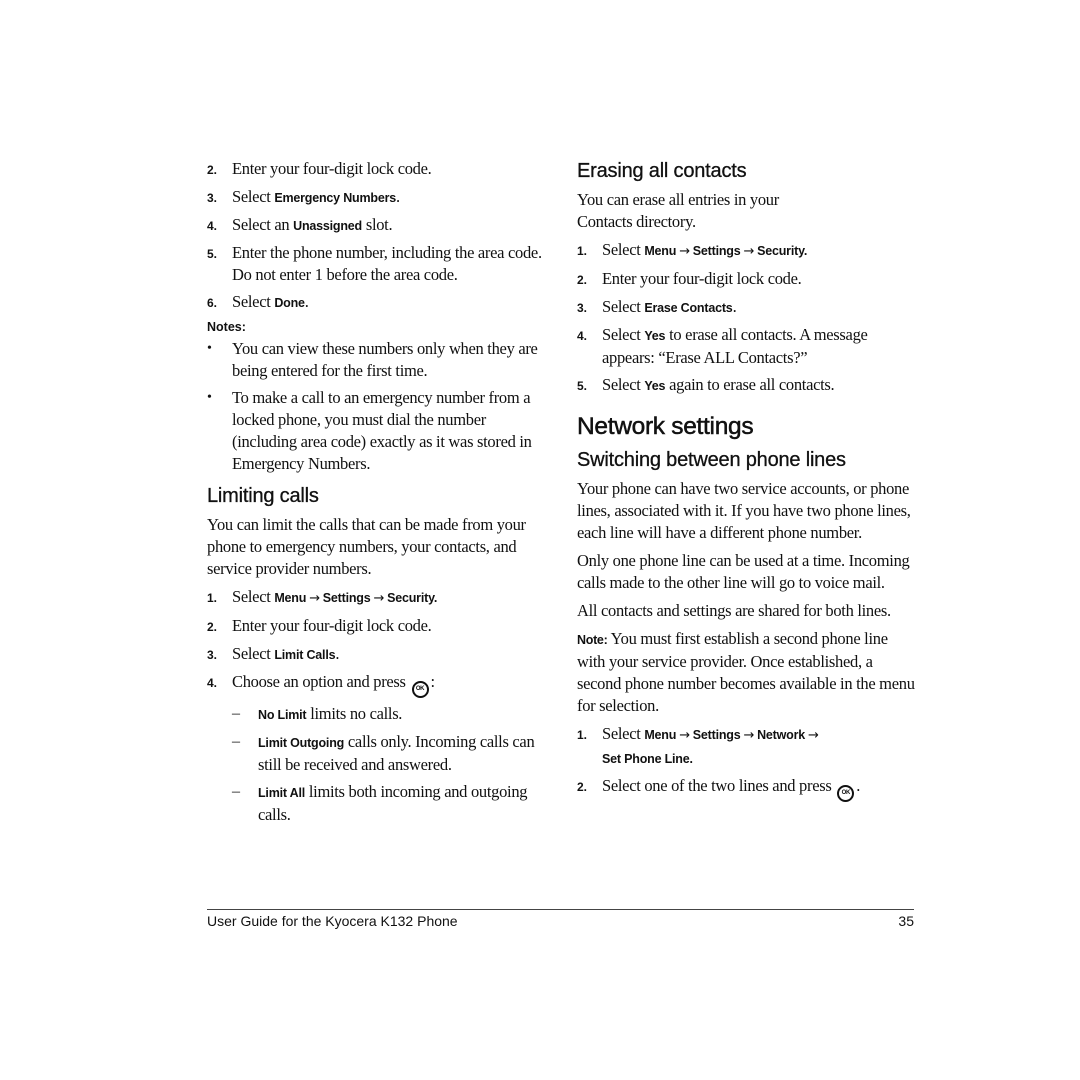 The image size is (1080, 1080). I want to click on text: again to erase all contacts., so click(750, 384).